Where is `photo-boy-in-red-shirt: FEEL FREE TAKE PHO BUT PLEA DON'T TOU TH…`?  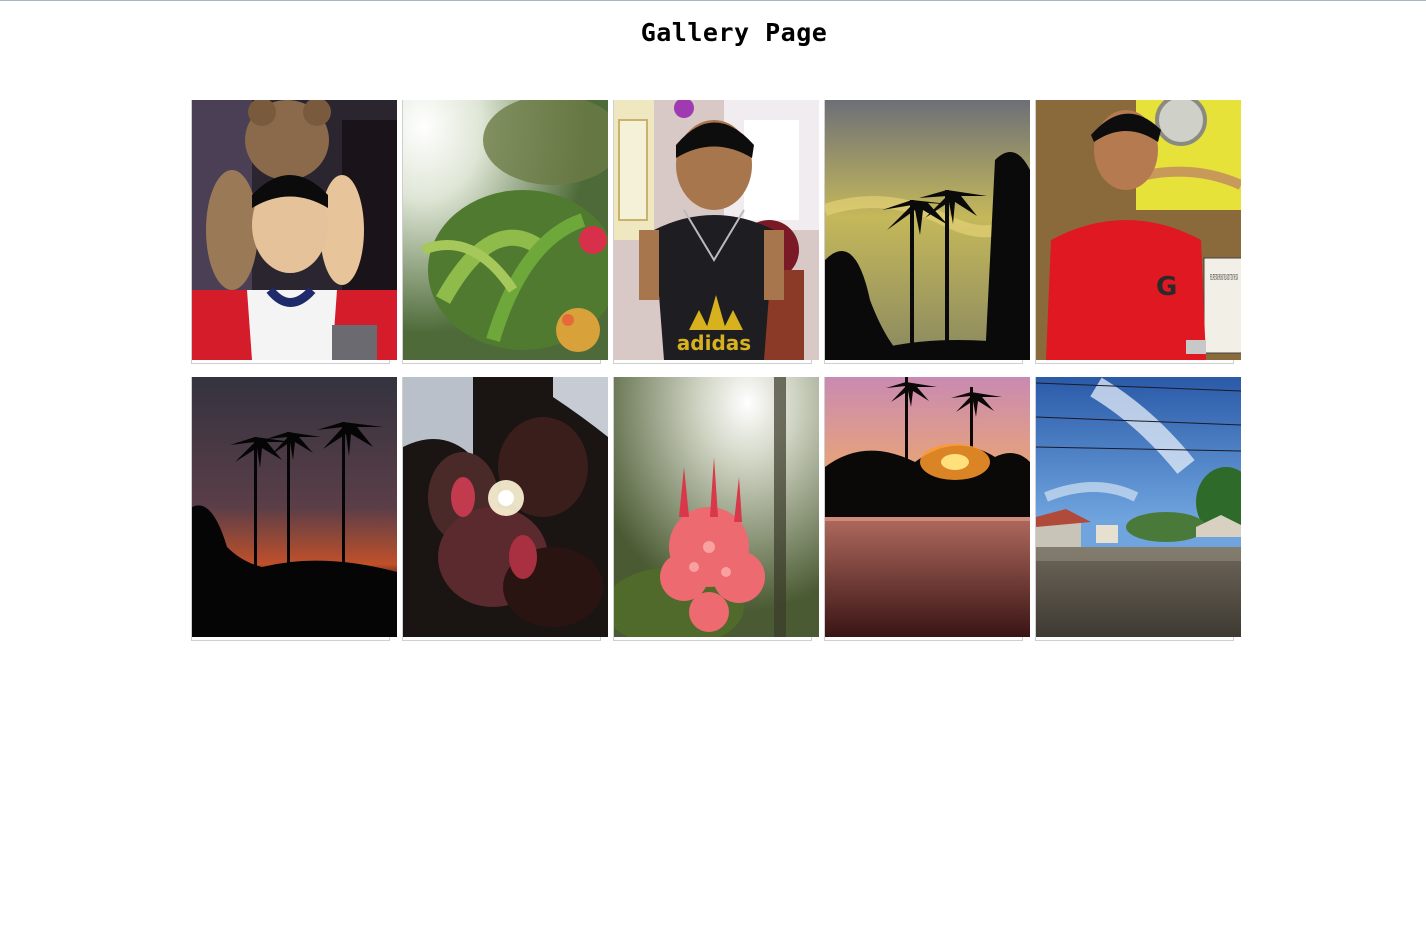
photo-boy-in-red-shirt: FEEL FREE TAKE PHO BUT PLEA DON'T TOU TH… is located at coordinates (1138, 230).